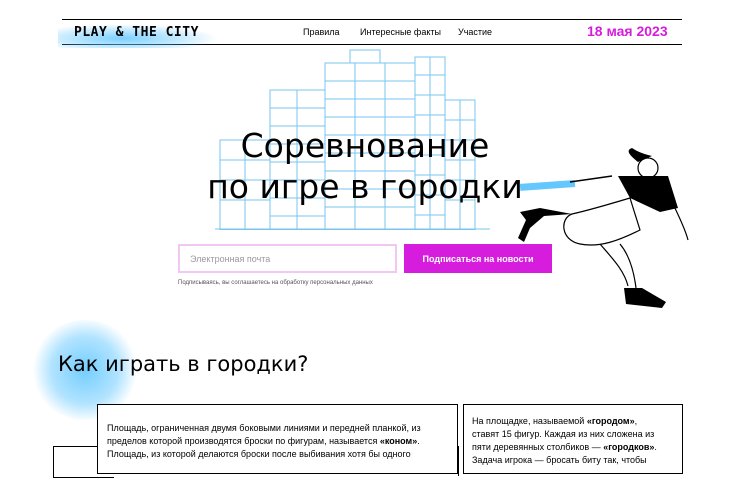  Describe the element at coordinates (603, 228) in the screenshot. I see `player-illustration-icon` at that location.